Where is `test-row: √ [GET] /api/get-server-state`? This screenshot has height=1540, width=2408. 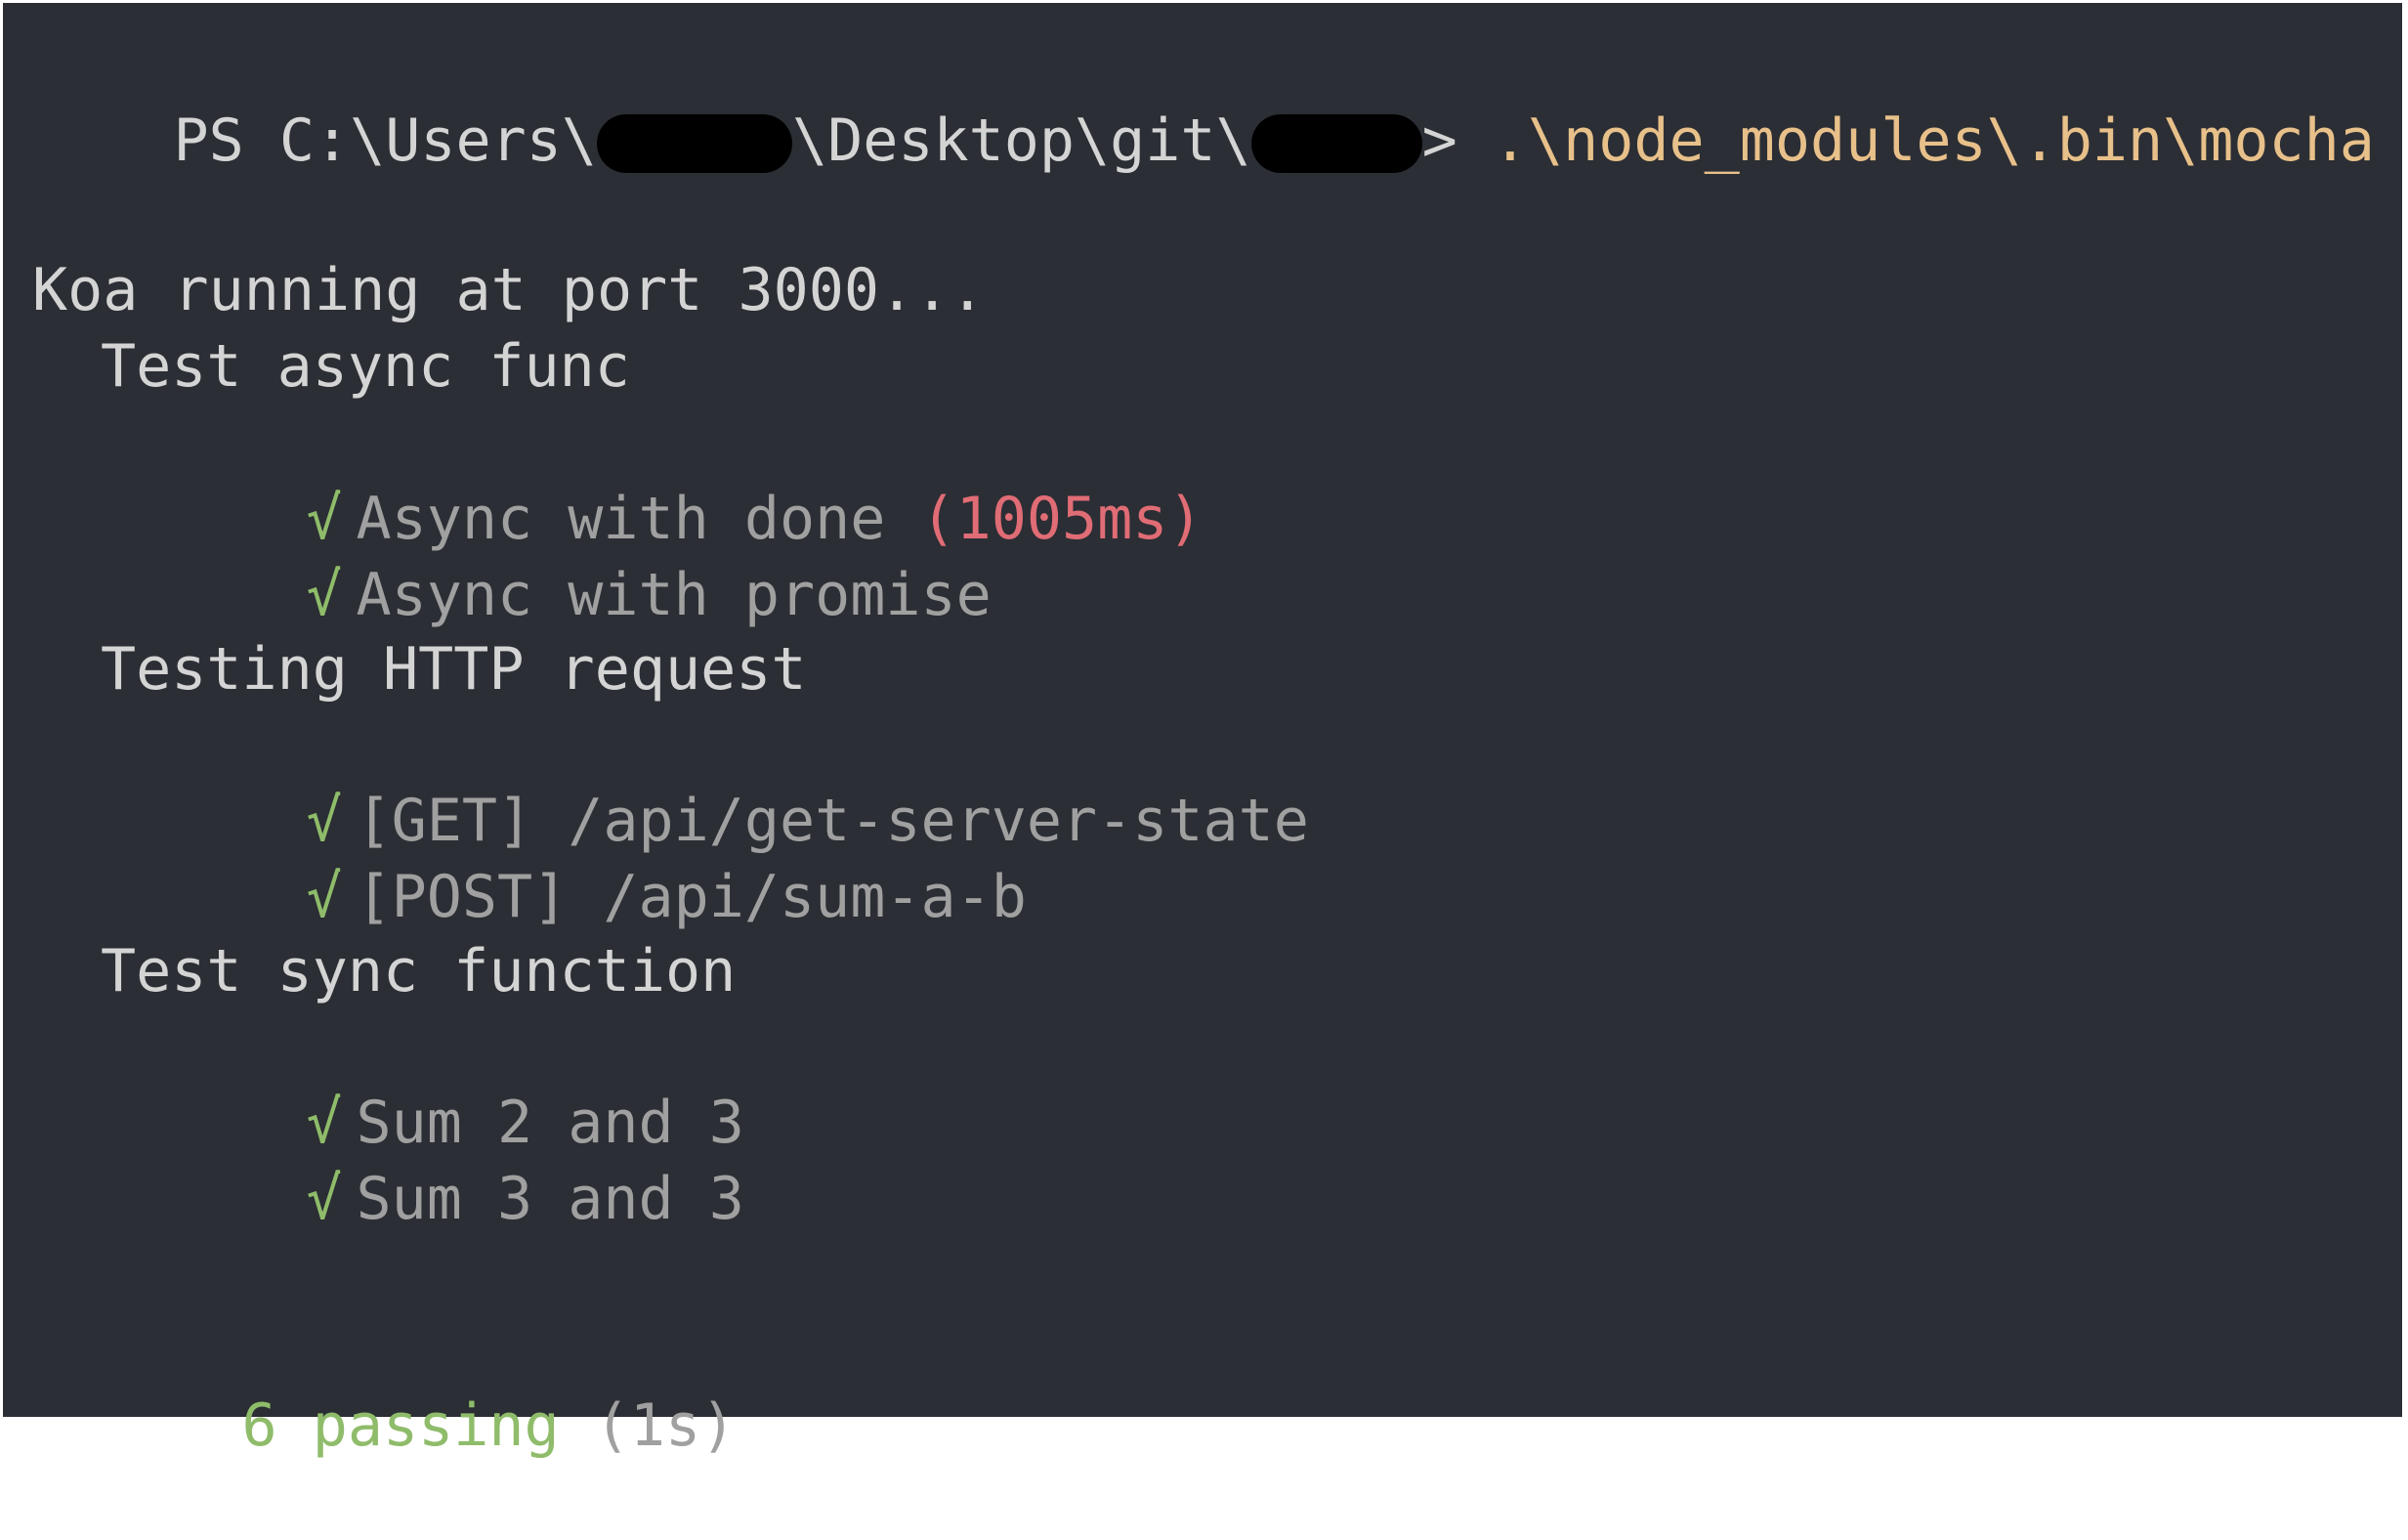
test-row: √ [GET] /api/get-server-state is located at coordinates (737, 780).